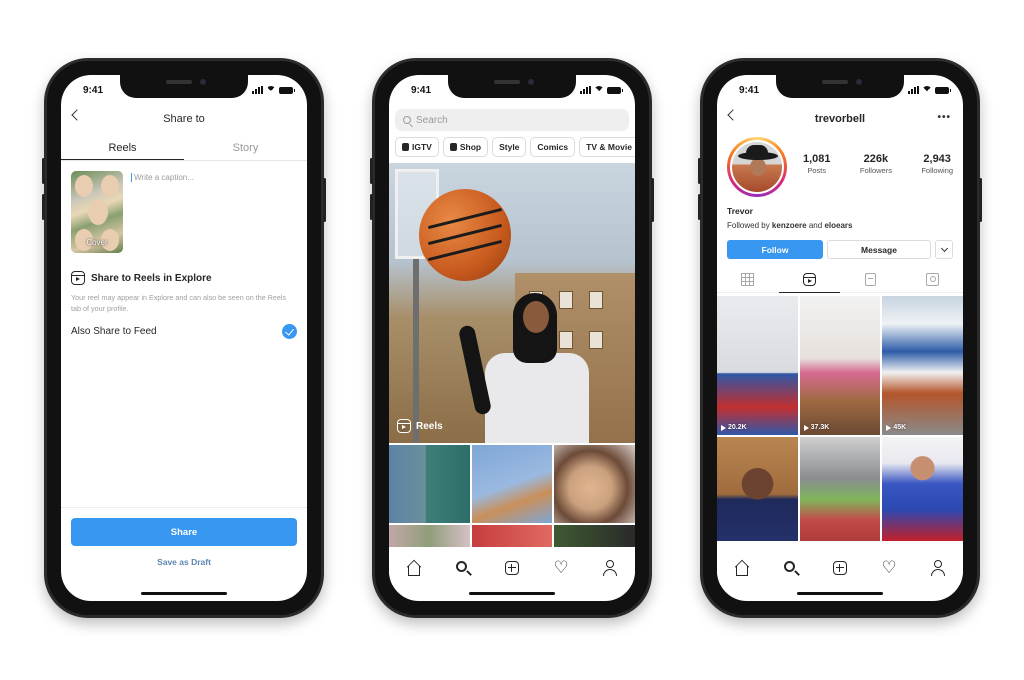 The width and height of the screenshot is (1024, 680). Describe the element at coordinates (122, 148) in the screenshot. I see `tab-reels: Reels` at that location.